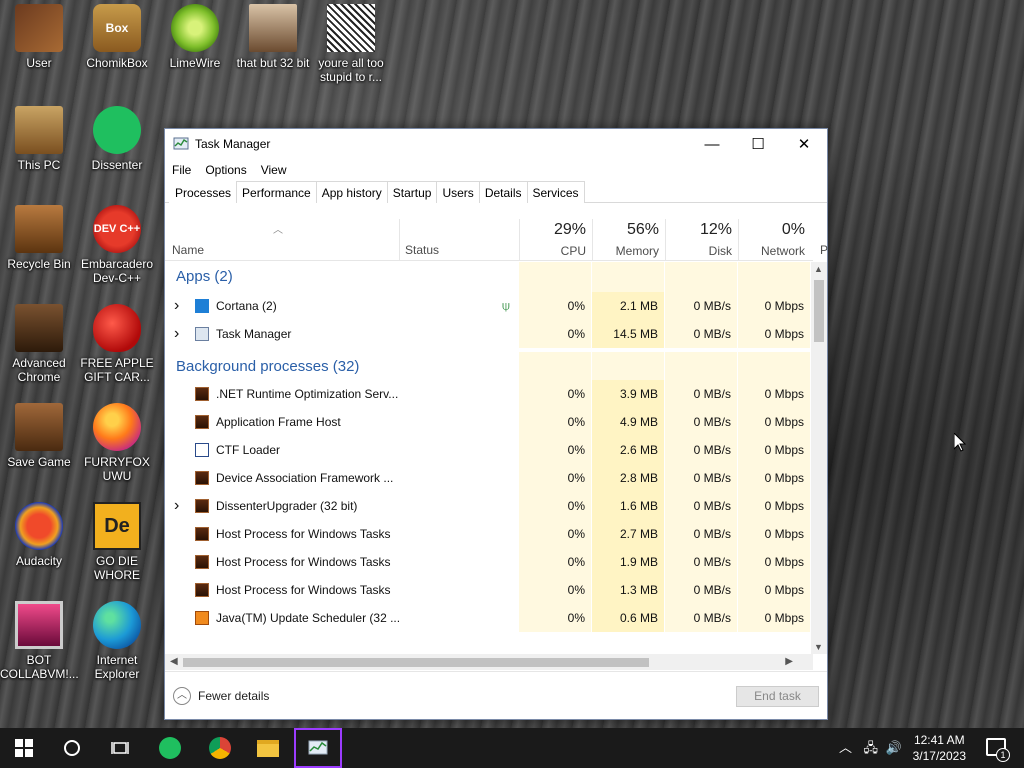 The width and height of the screenshot is (1024, 768). Describe the element at coordinates (233, 696) in the screenshot. I see `fewer-details-link: Fewer details` at that location.